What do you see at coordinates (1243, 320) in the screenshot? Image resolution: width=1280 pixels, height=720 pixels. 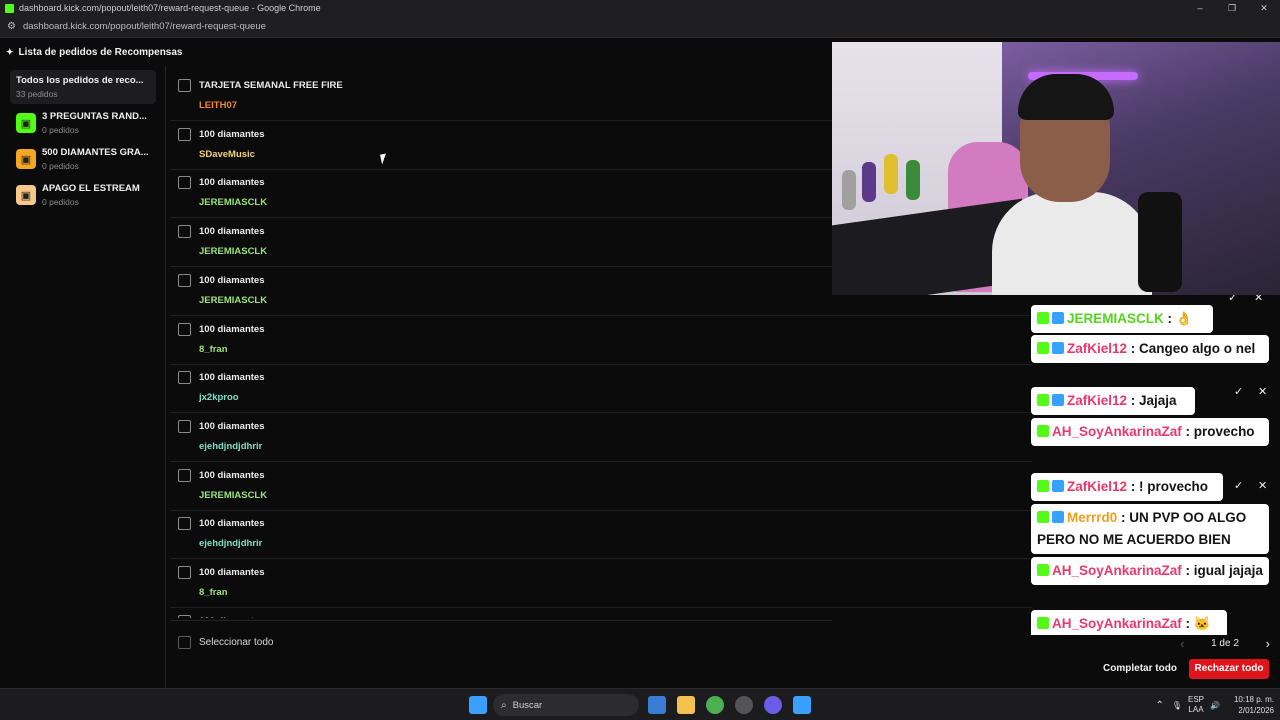 I see `chat-timestamp: hace 2 meses` at bounding box center [1243, 320].